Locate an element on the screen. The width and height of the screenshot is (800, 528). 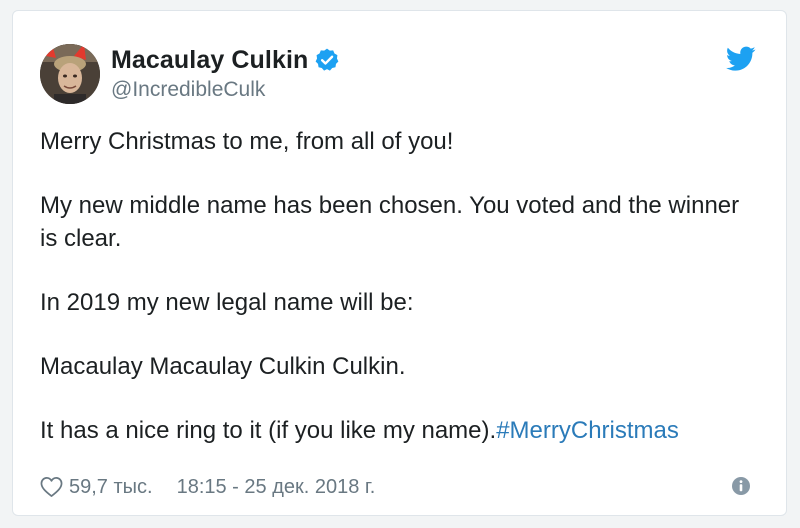
hashtag-link: #MerryChristmas is located at coordinates (587, 430).